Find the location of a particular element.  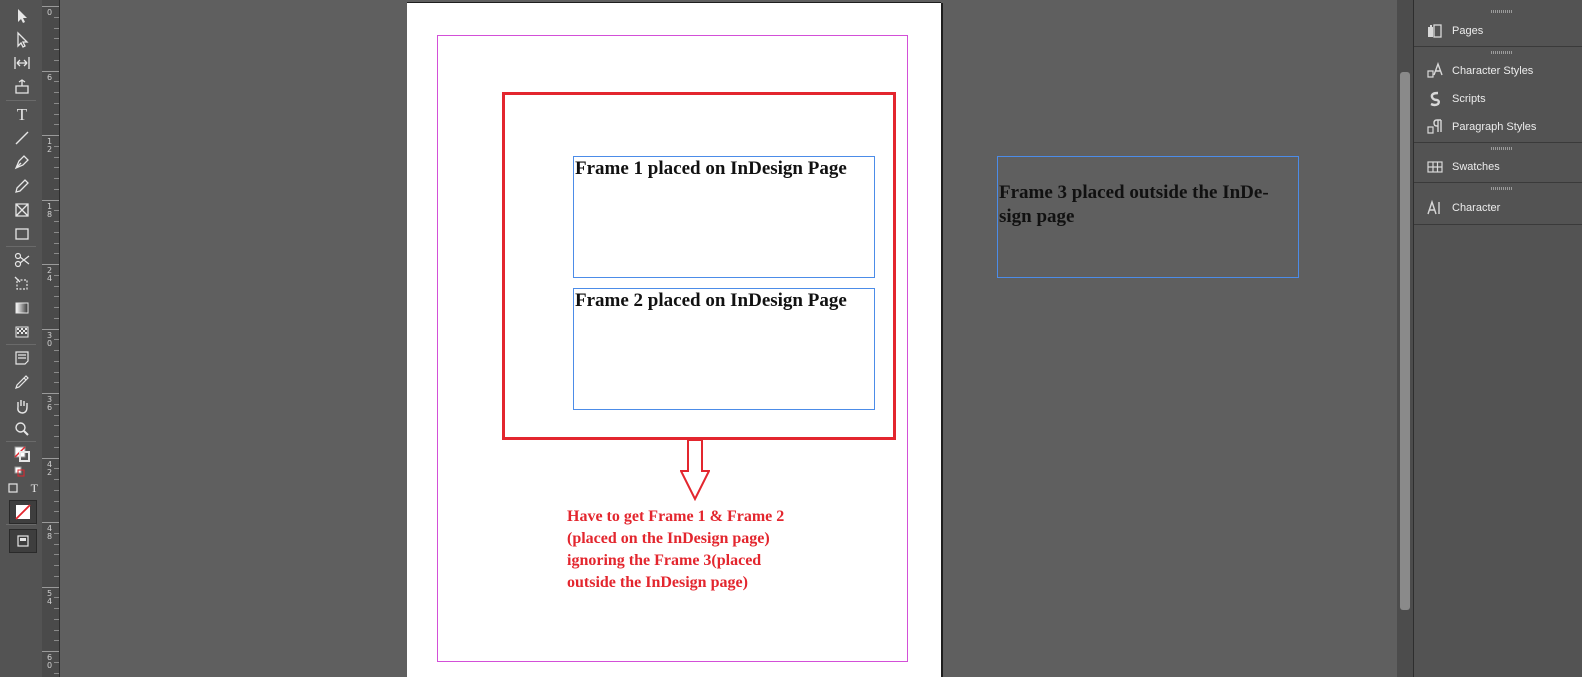

fill-stroke-icon is located at coordinates (22, 454).